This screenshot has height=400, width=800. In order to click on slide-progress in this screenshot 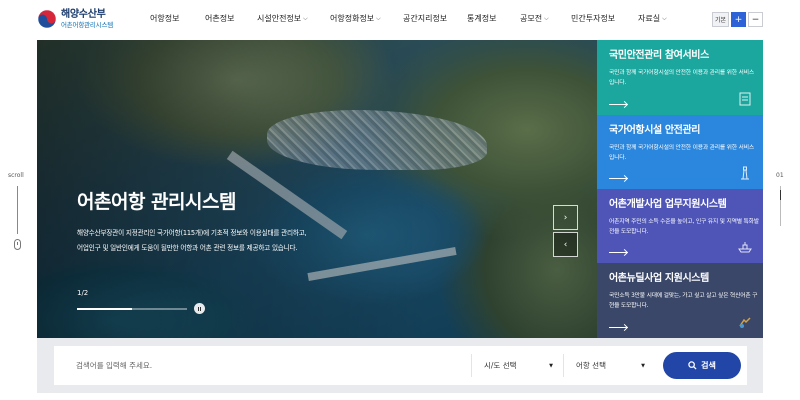, I will do `click(132, 309)`.